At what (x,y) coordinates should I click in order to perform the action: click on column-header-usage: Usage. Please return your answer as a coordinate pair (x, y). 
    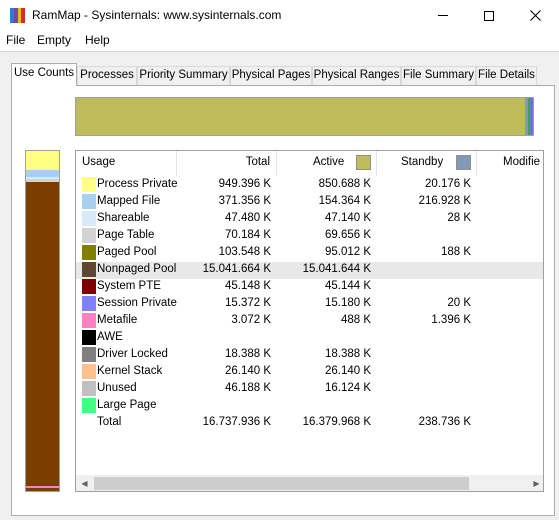
    Looking at the image, I should click on (126, 163).